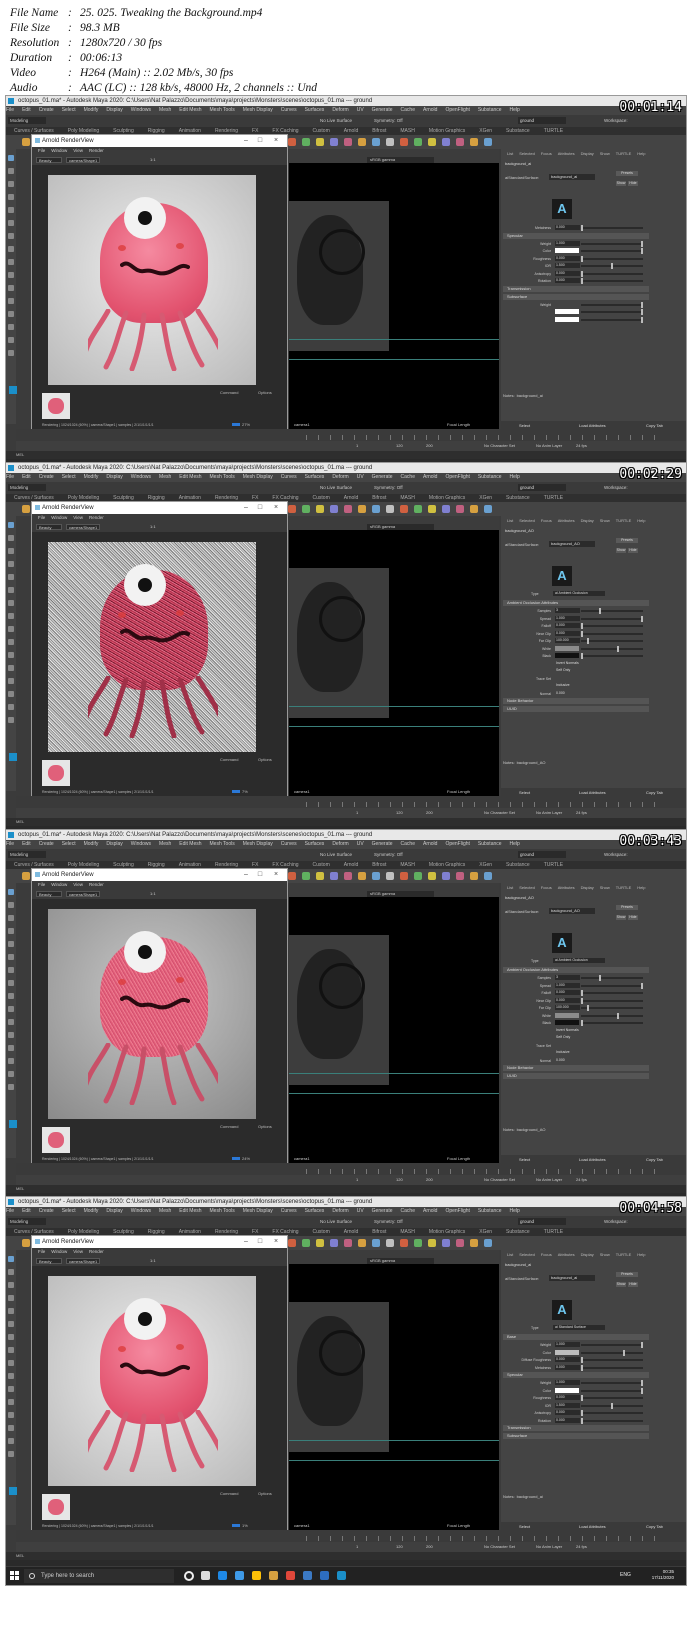 The image size is (692, 1652). What do you see at coordinates (524, 1159) in the screenshot?
I see `attr-bottom-button: Select` at bounding box center [524, 1159].